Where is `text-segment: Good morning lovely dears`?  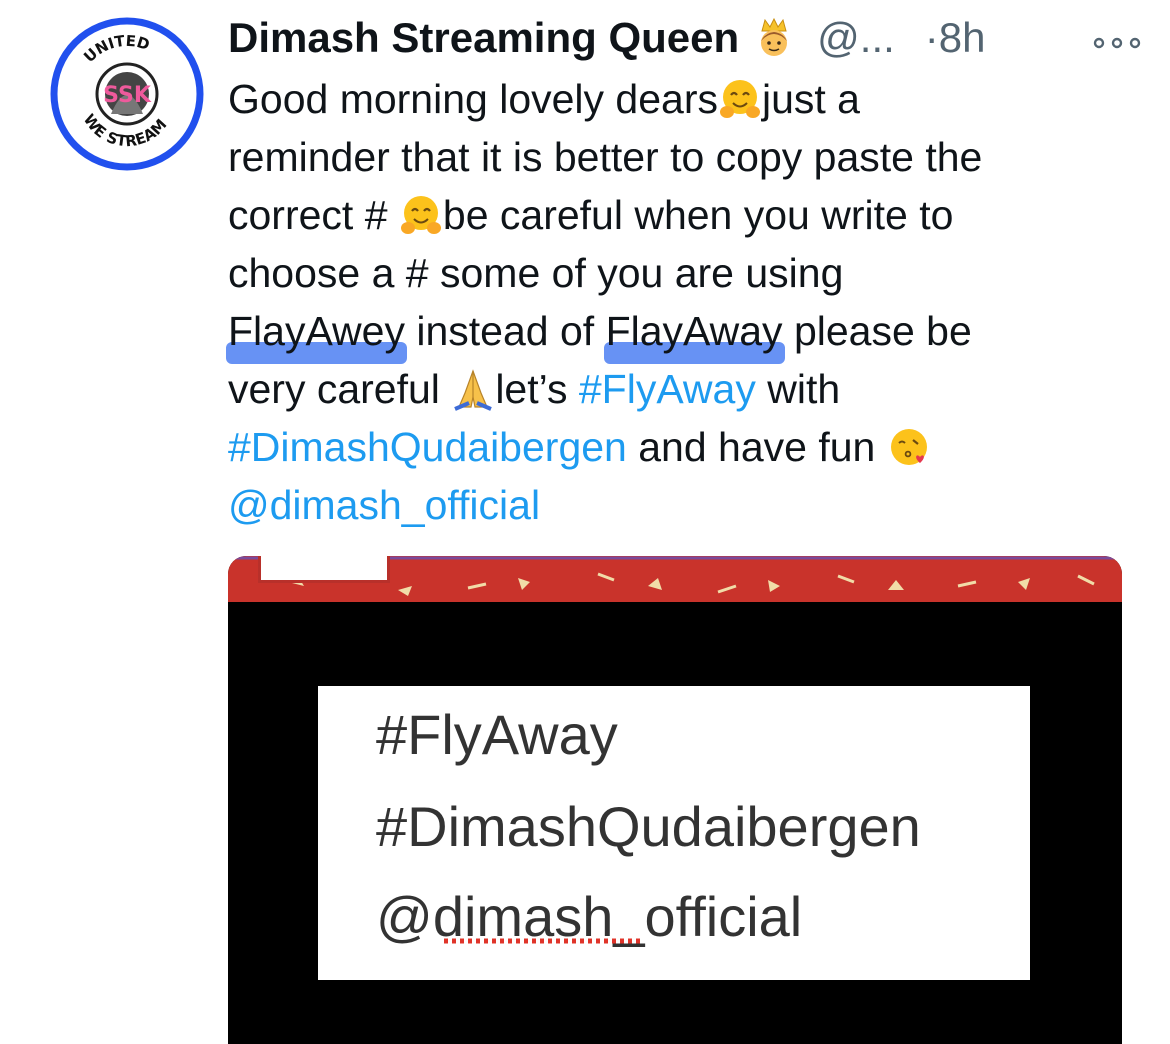 text-segment: Good morning lovely dears is located at coordinates (473, 99).